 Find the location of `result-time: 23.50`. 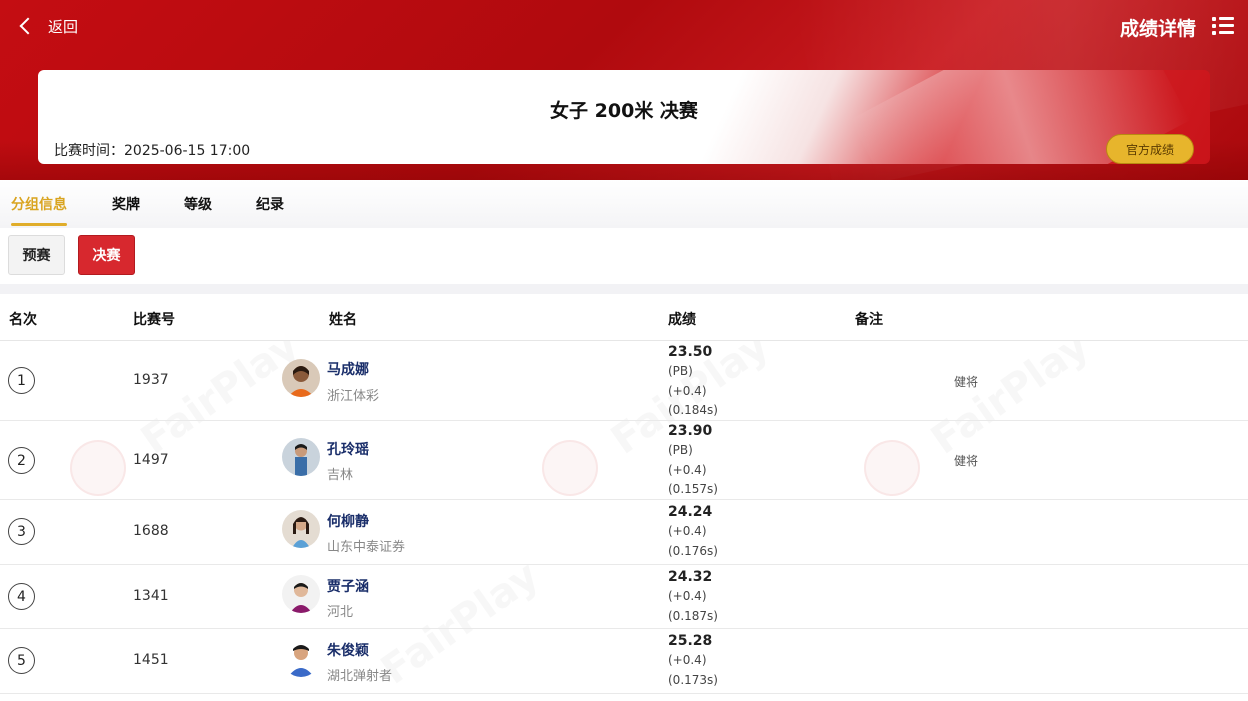

result-time: 23.50 is located at coordinates (690, 352).